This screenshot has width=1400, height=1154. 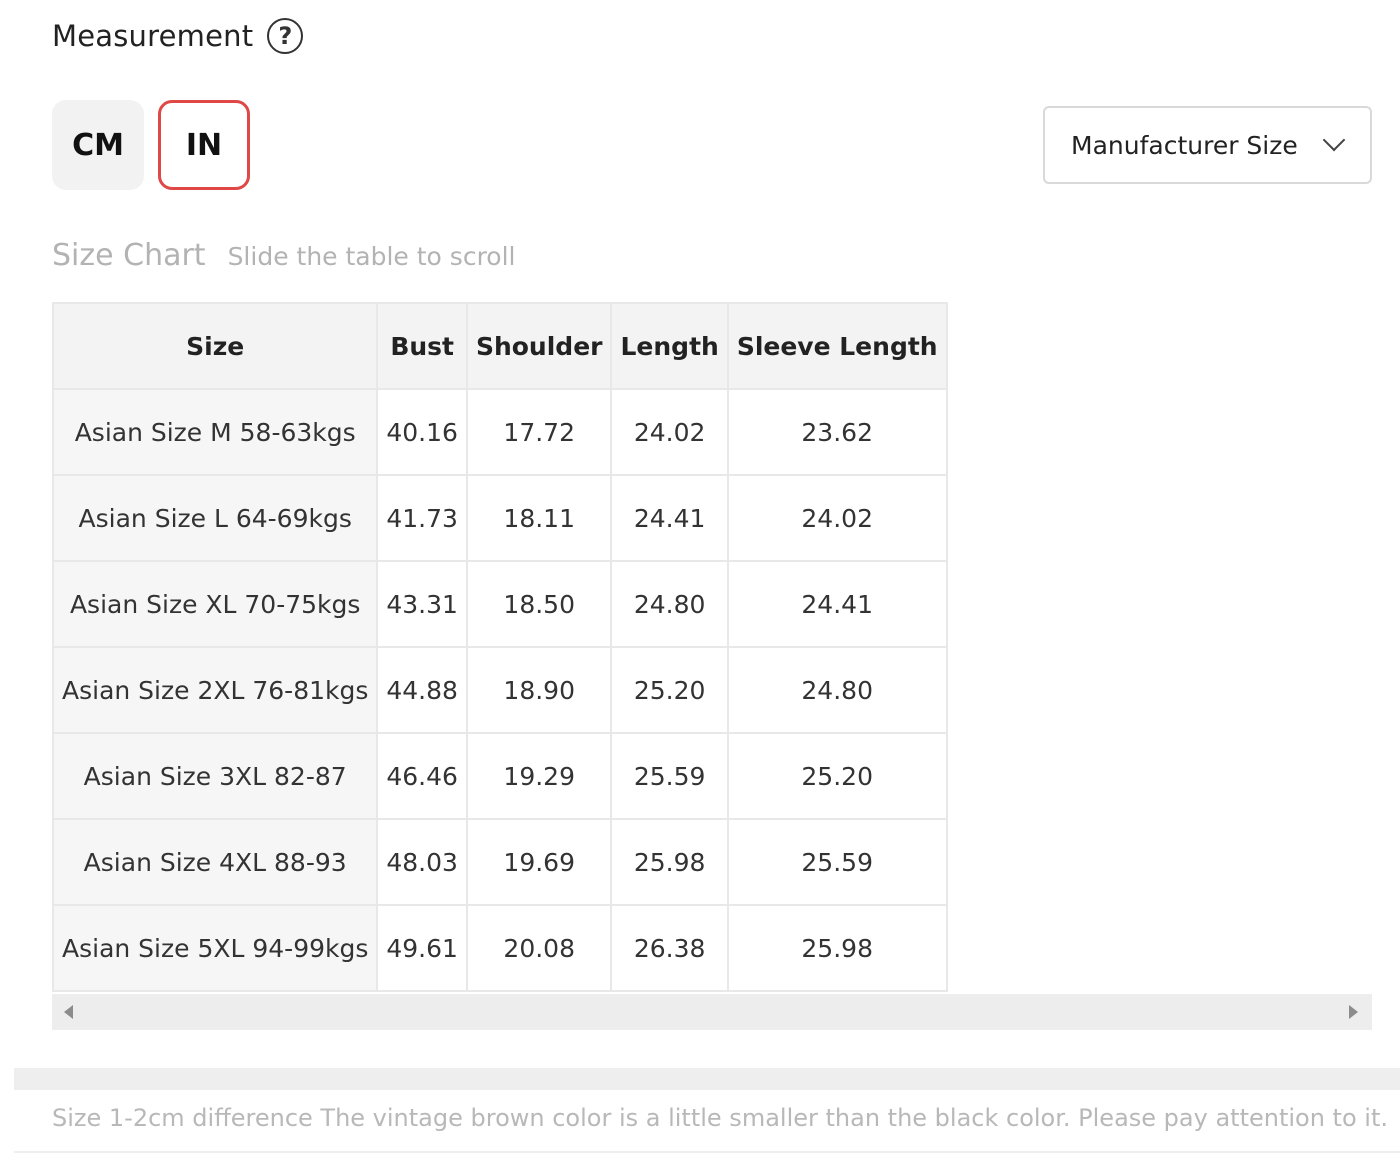 What do you see at coordinates (68, 1012) in the screenshot?
I see `scroll-left-arrow-icon` at bounding box center [68, 1012].